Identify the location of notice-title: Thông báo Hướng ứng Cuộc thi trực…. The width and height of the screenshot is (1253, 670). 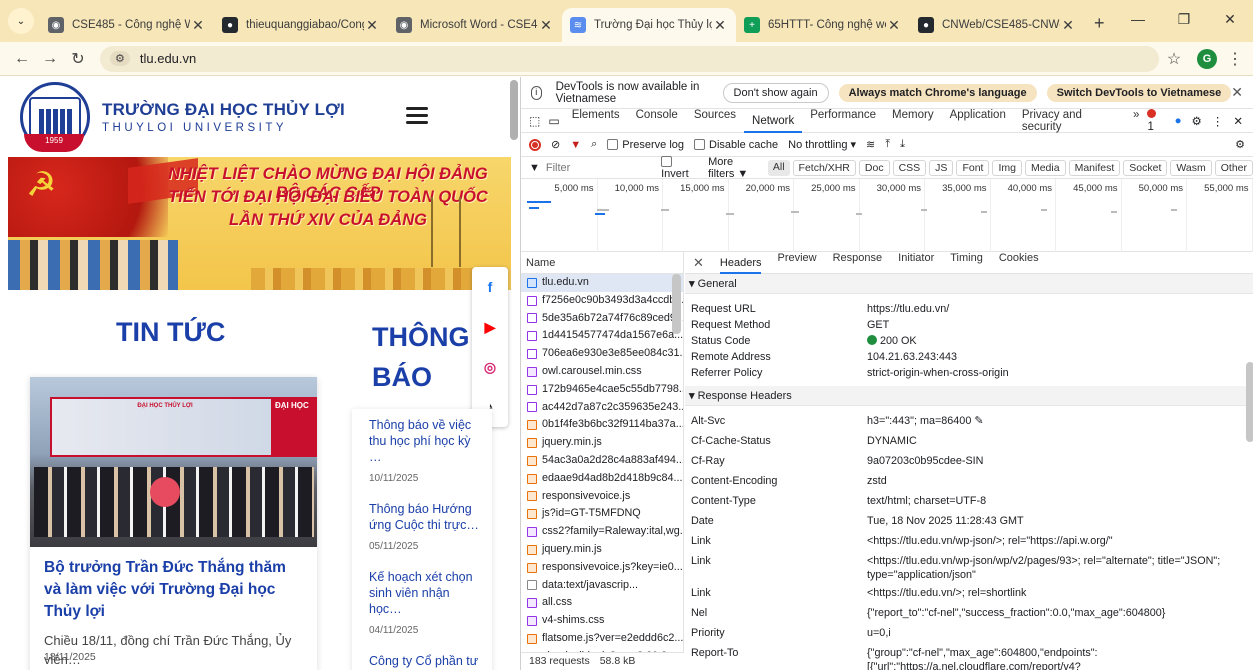
(426, 517).